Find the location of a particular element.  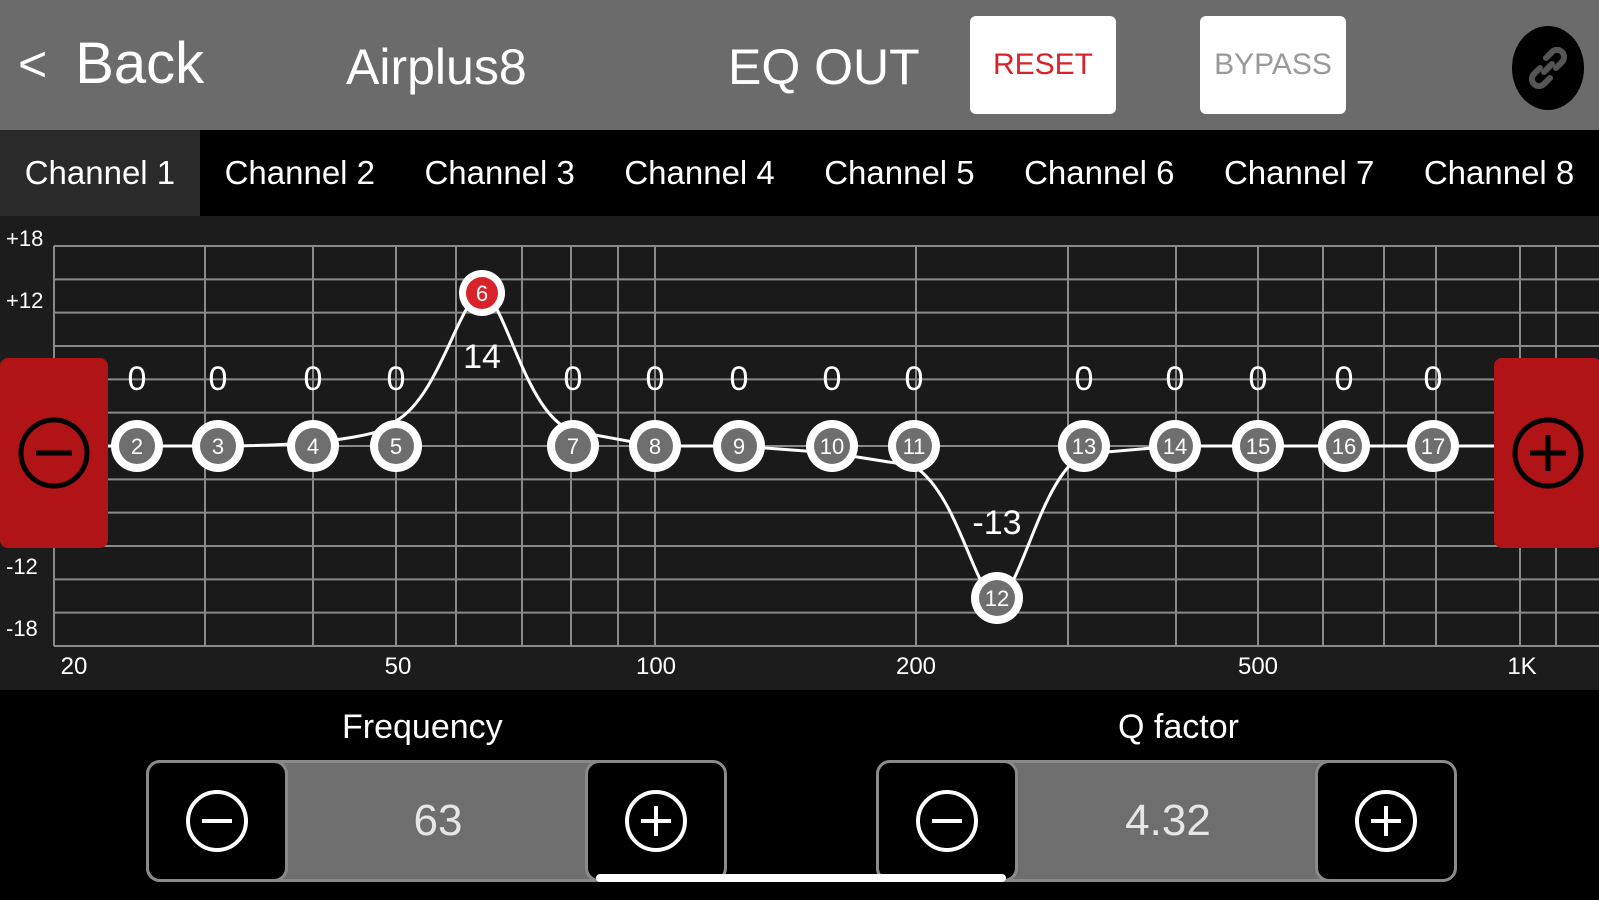

frequency-decrease-button is located at coordinates (217, 821).